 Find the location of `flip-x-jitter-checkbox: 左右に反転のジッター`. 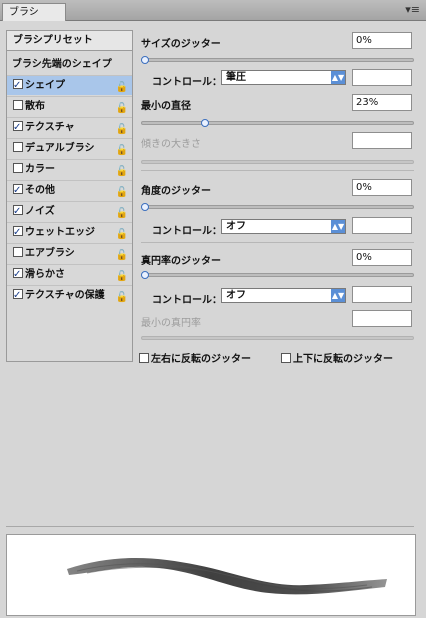

flip-x-jitter-checkbox: 左右に反転のジッター is located at coordinates (195, 357).